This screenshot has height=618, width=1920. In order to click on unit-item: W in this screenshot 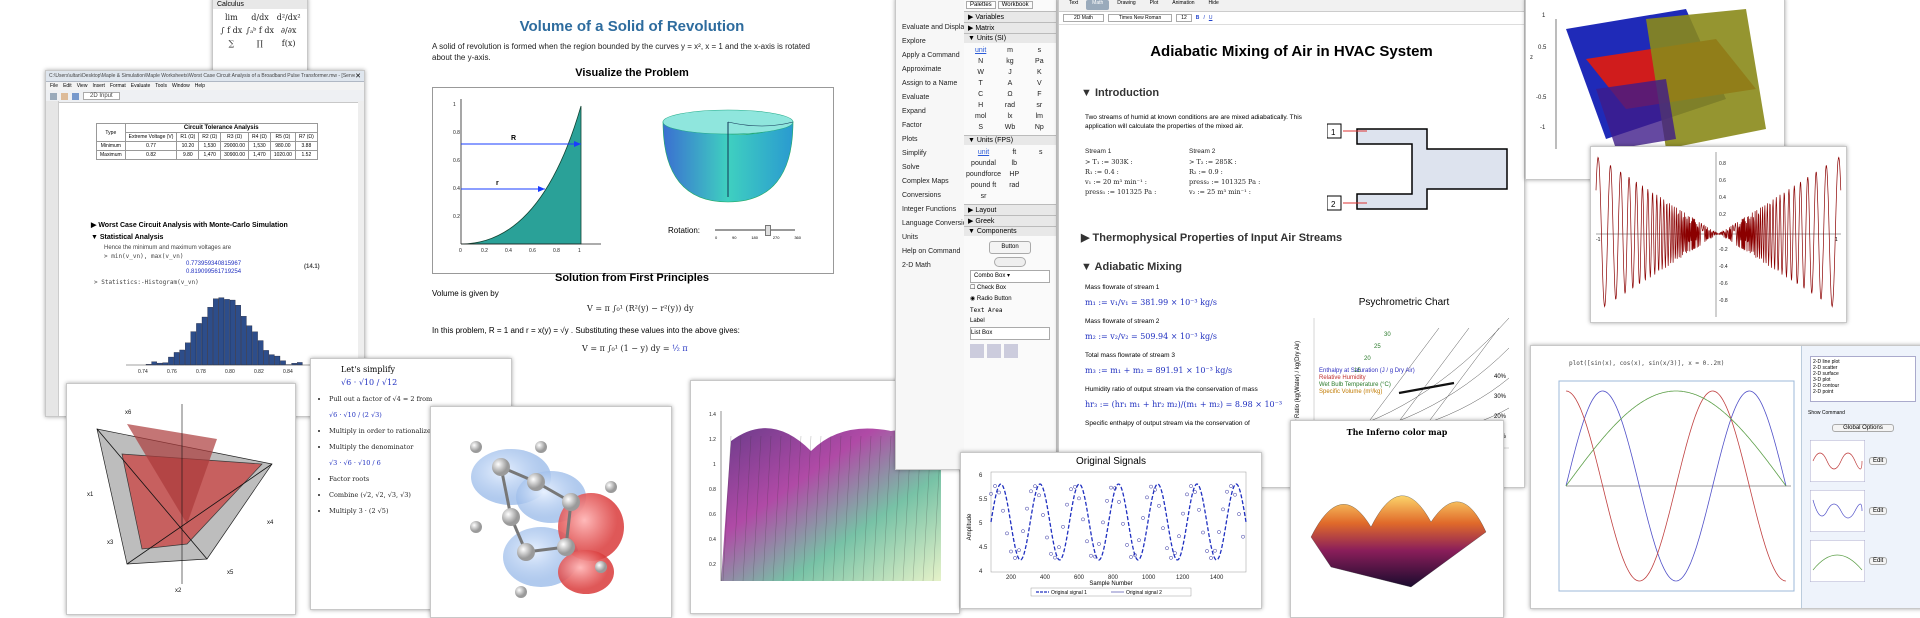, I will do `click(980, 72)`.